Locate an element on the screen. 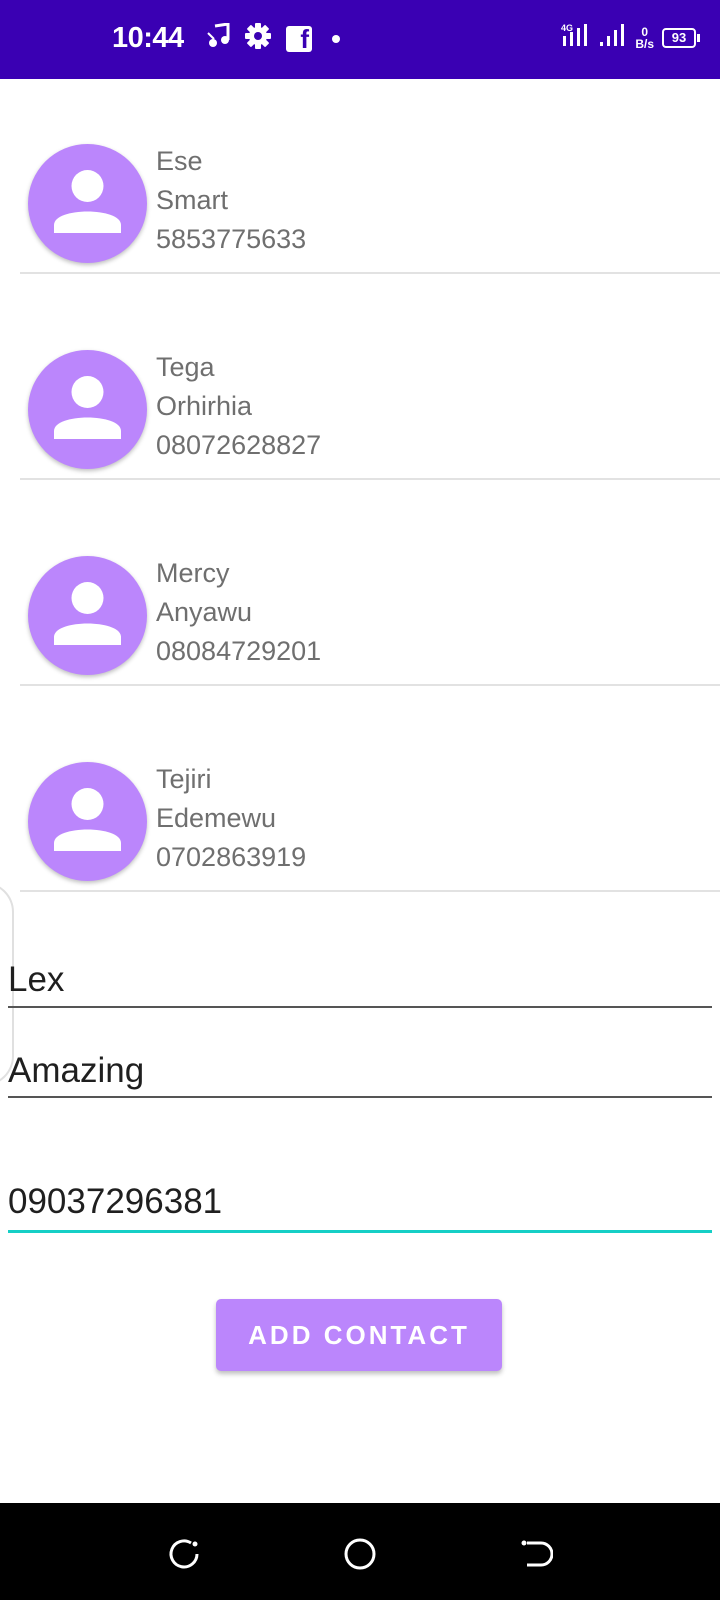 This screenshot has height=1600, width=720. contact-phone: 5853775633 is located at coordinates (231, 239).